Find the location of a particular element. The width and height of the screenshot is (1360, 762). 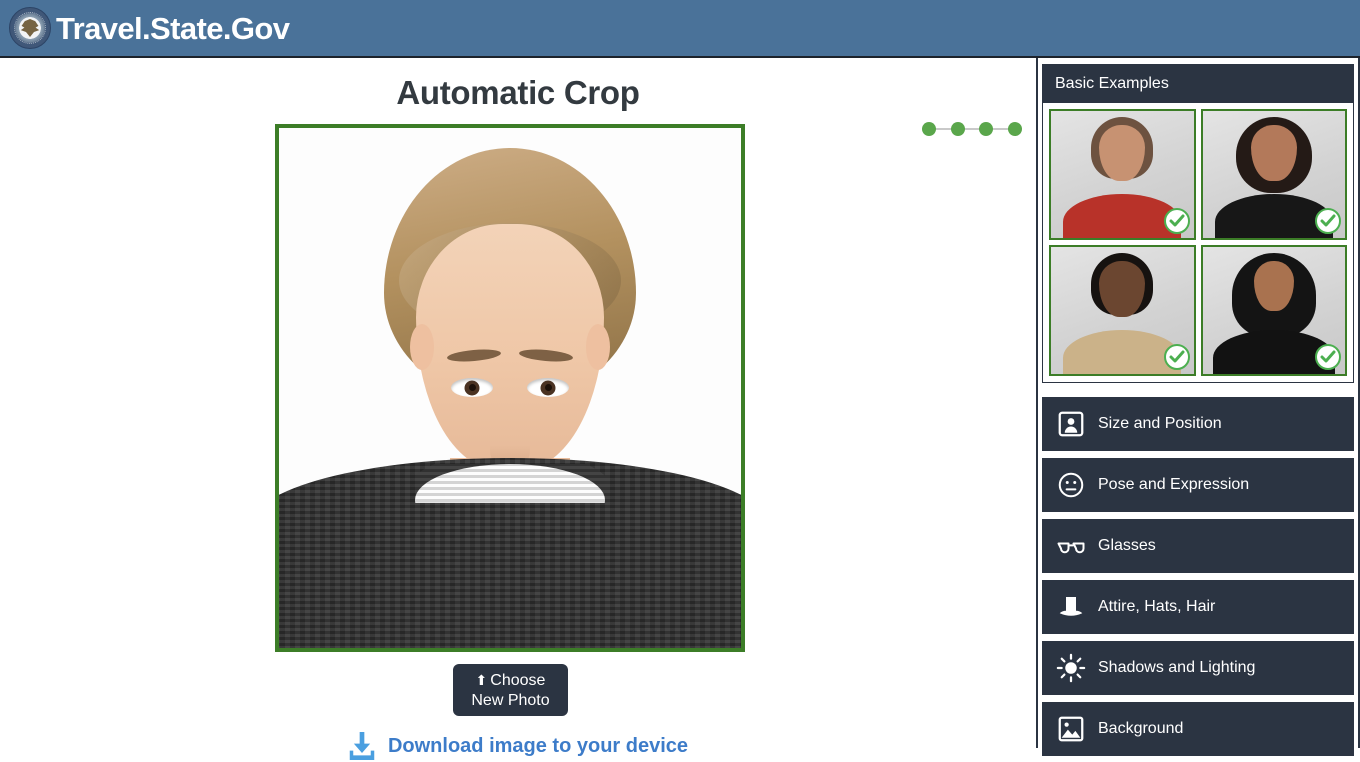

basic-examples-card: Basic Examples is located at coordinates (1198, 223).